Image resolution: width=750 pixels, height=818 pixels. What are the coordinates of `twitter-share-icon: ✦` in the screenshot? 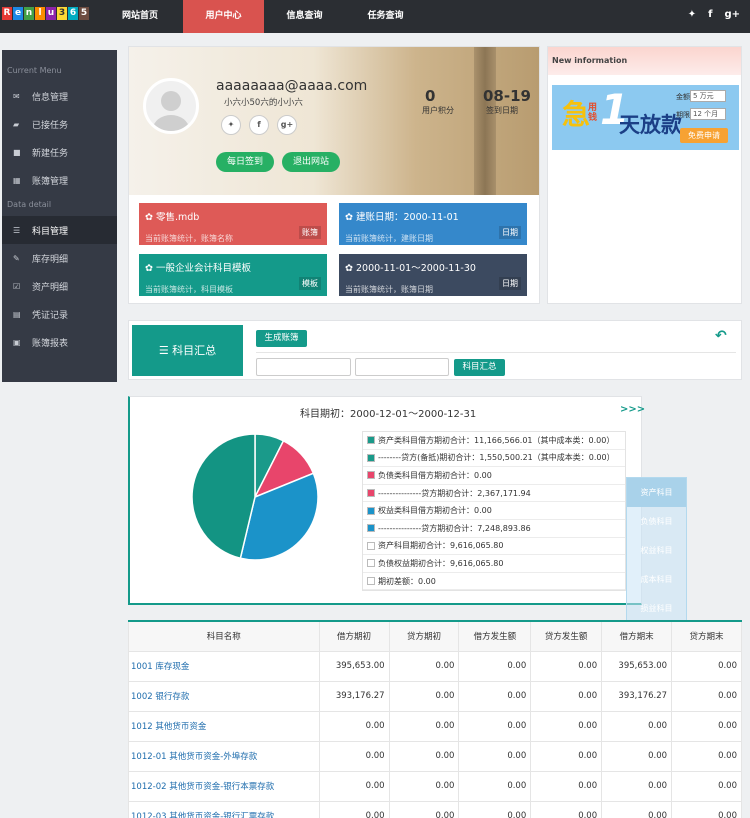 It's located at (231, 125).